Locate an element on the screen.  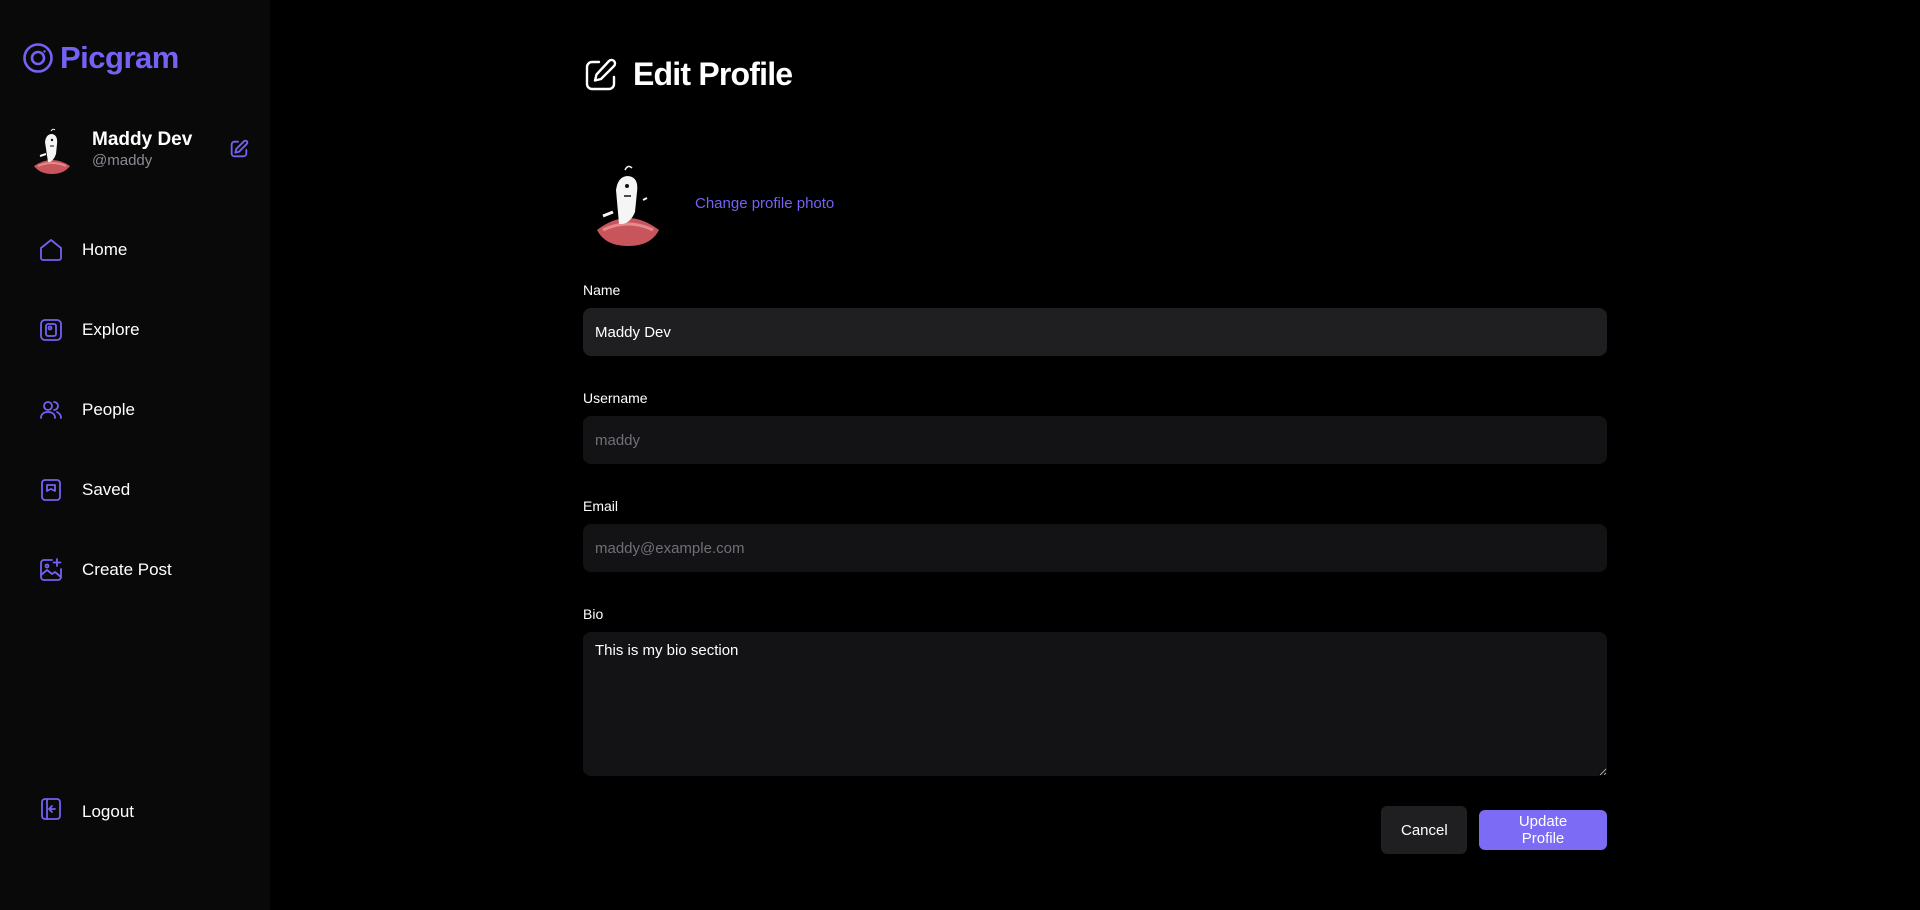
brand-logo: Picgram is located at coordinates (100, 58).